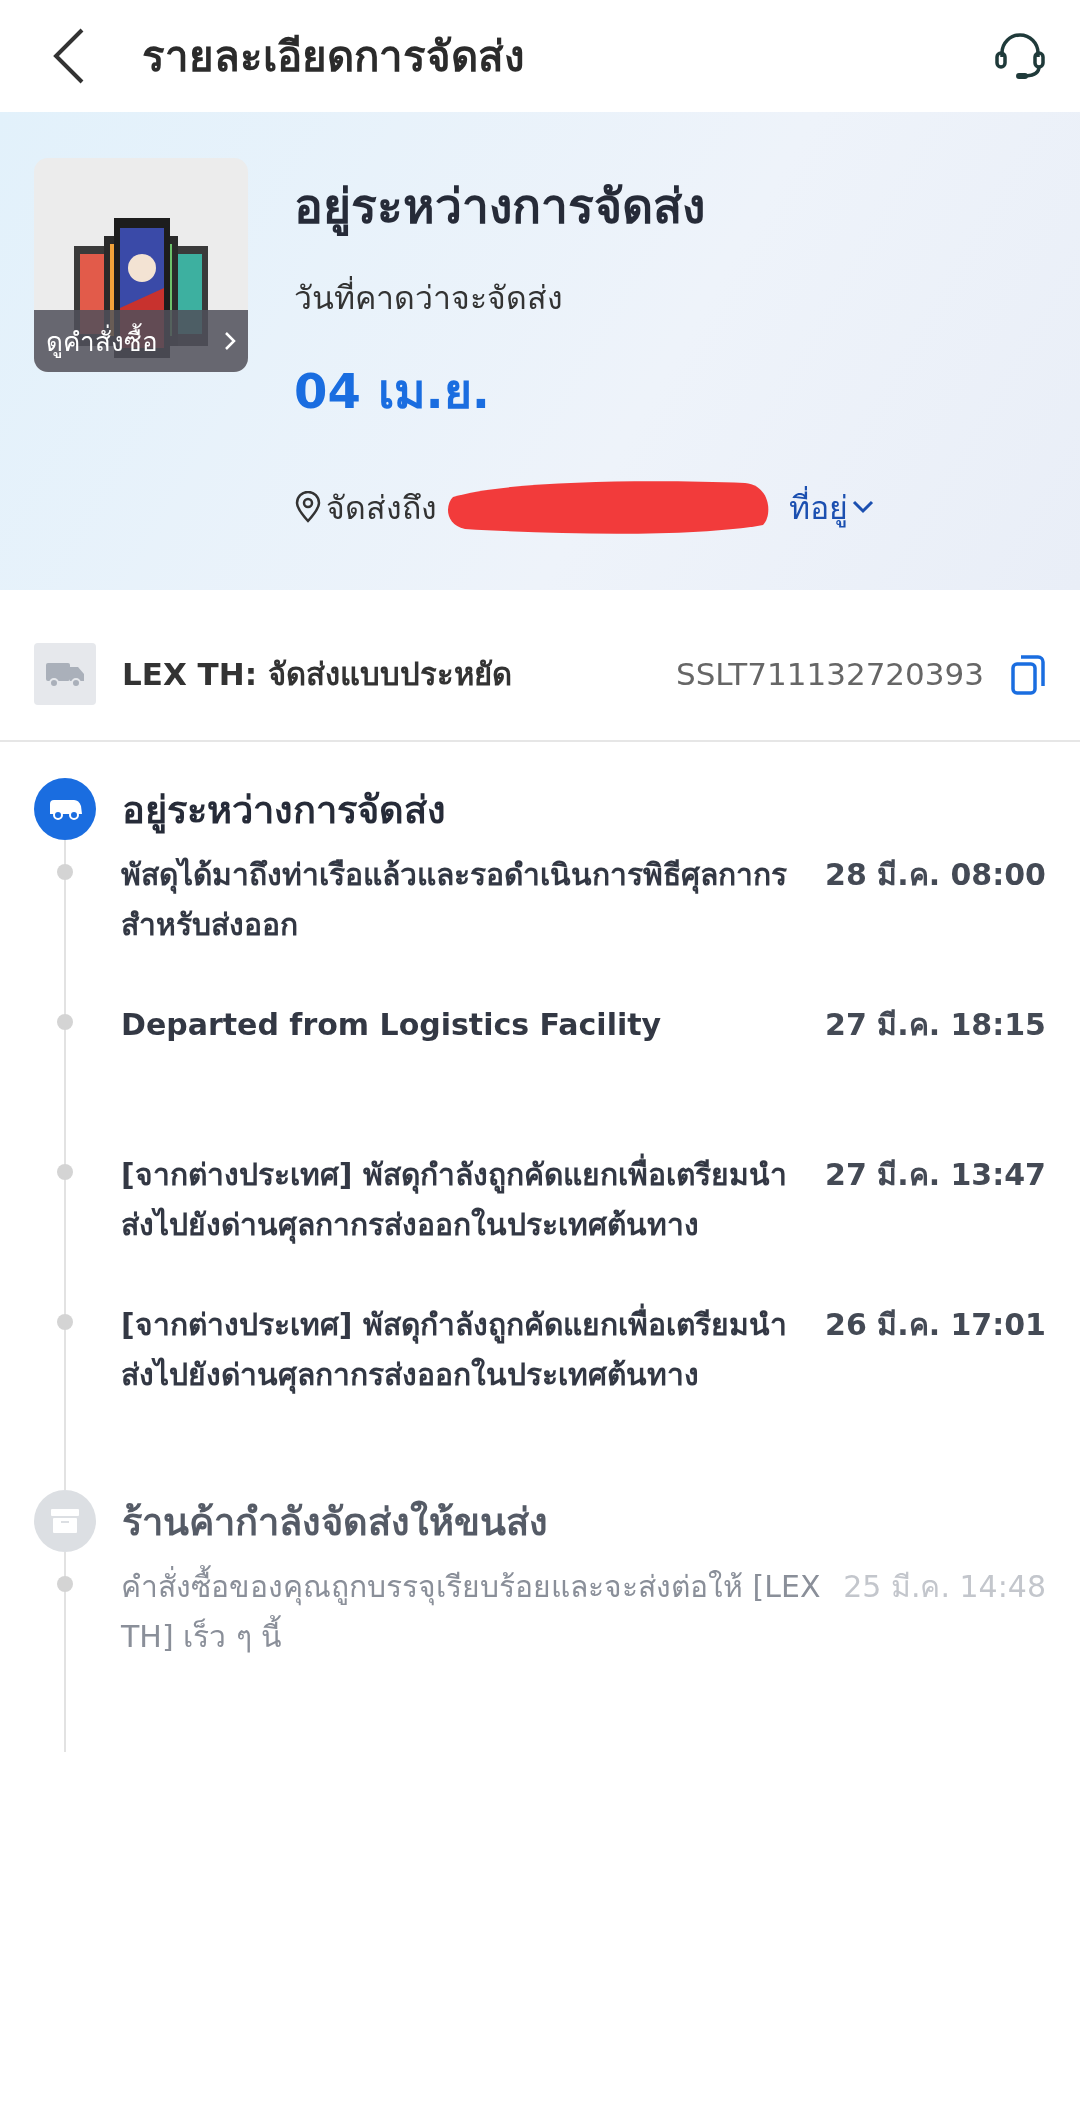 The height and width of the screenshot is (2116, 1080). I want to click on headset-icon, so click(1020, 56).